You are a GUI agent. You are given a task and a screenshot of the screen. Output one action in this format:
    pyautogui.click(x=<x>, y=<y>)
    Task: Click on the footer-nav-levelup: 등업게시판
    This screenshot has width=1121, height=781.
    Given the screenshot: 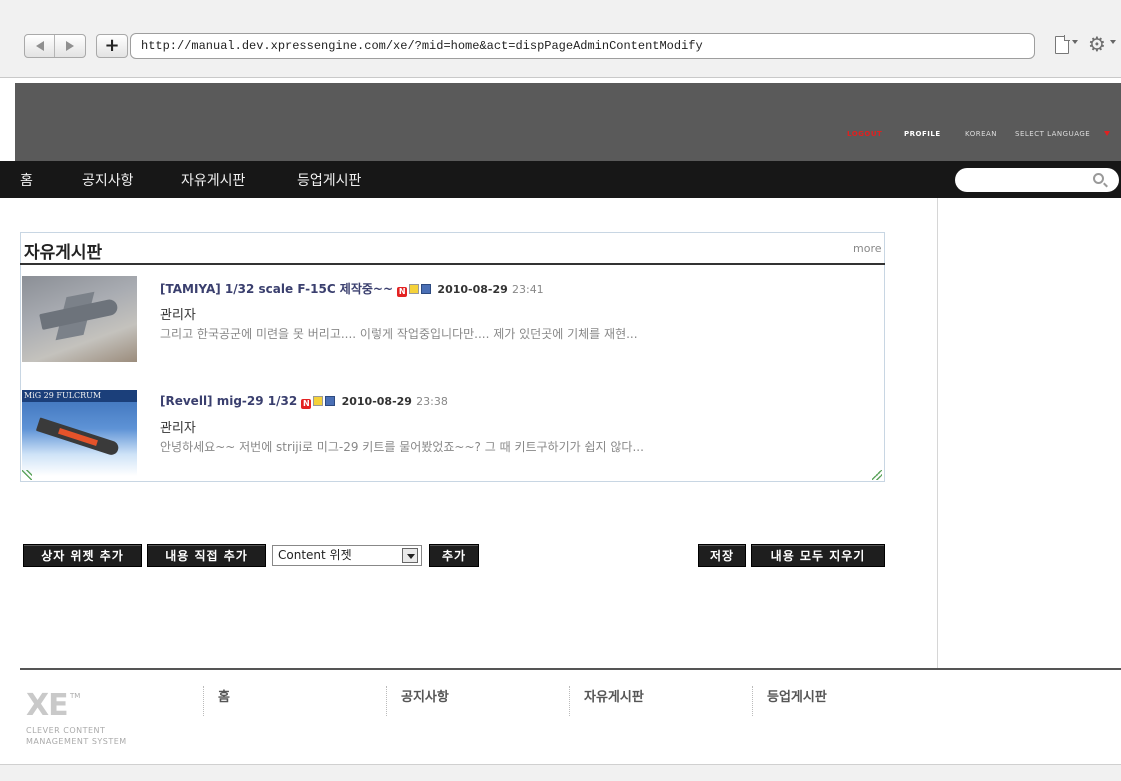 What is the action you would take?
    pyautogui.click(x=789, y=701)
    